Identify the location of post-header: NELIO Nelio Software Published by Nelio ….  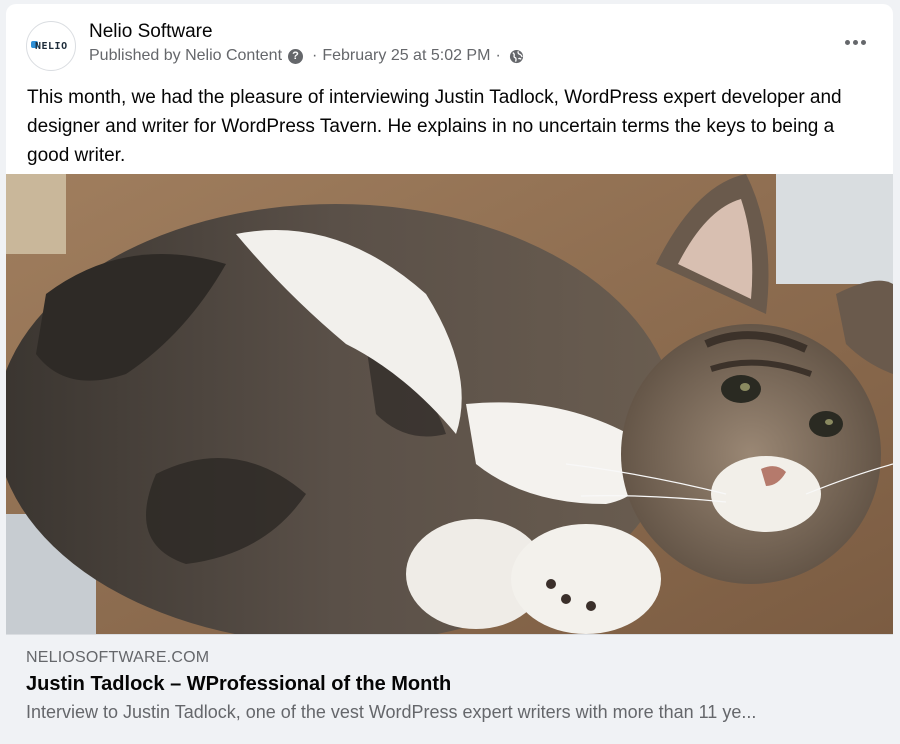
(449, 44).